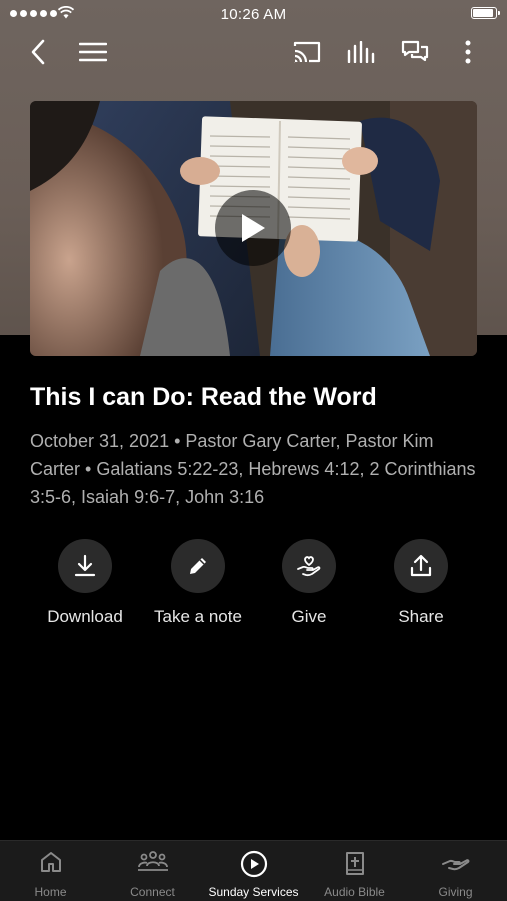  I want to click on play-circle-icon, so click(253, 864).